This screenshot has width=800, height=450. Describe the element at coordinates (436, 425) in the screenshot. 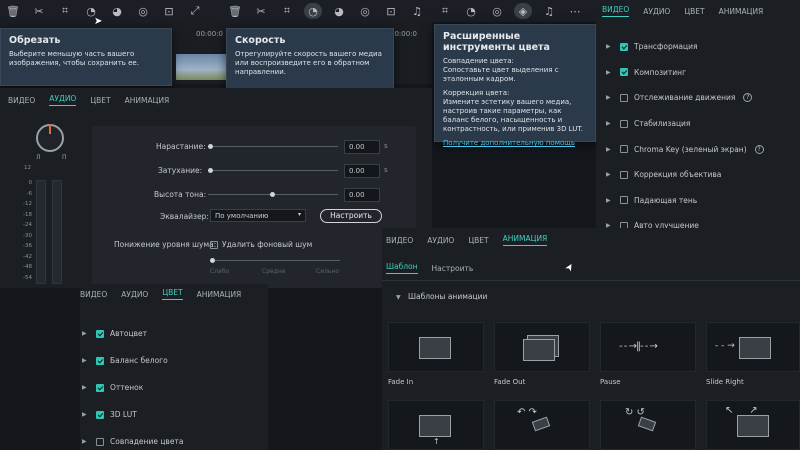

I see `anim-tile-slide-up: ↑` at that location.